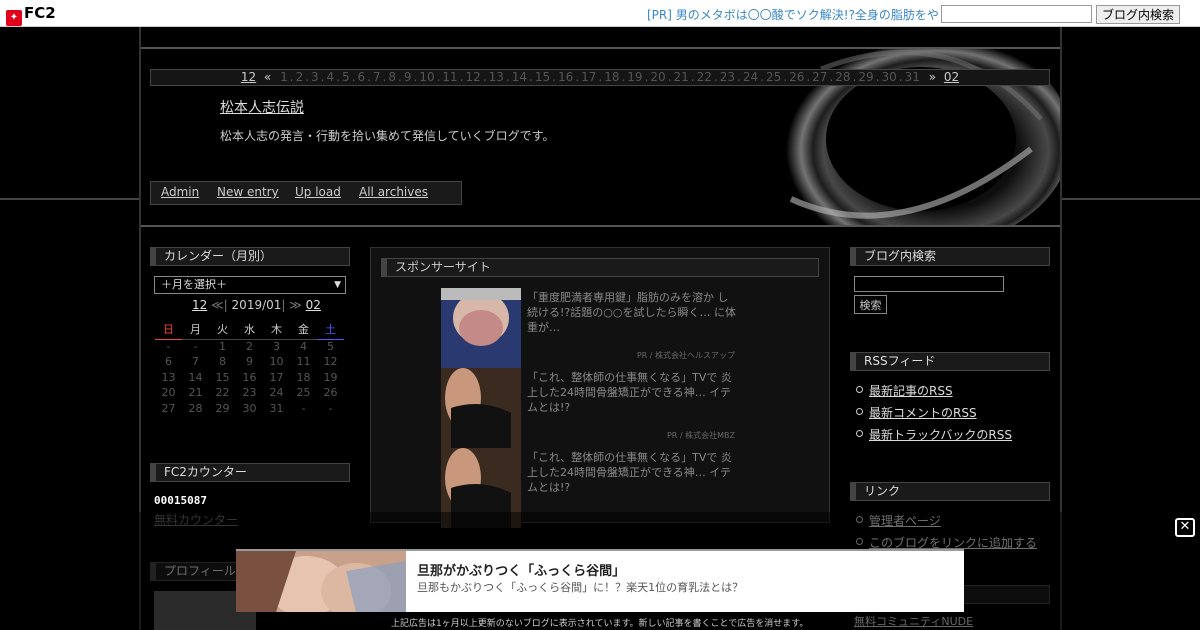  Describe the element at coordinates (521, 569) in the screenshot. I see `overlay-ad-title: 旦那がかぶりつく「ふっくら谷間」` at that location.